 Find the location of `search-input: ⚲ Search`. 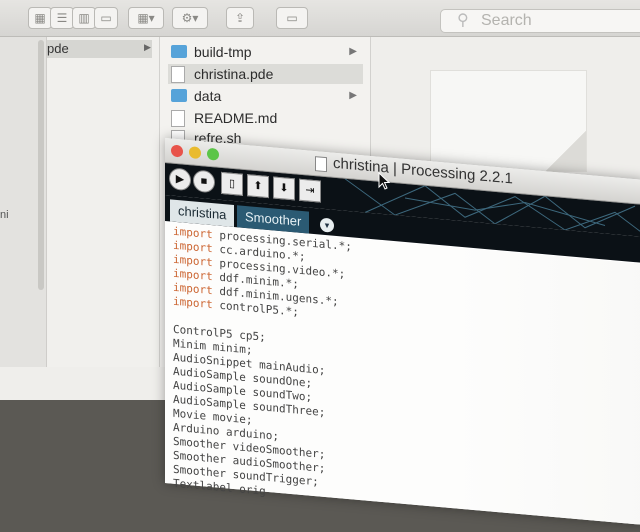

search-input: ⚲ Search is located at coordinates (540, 21).